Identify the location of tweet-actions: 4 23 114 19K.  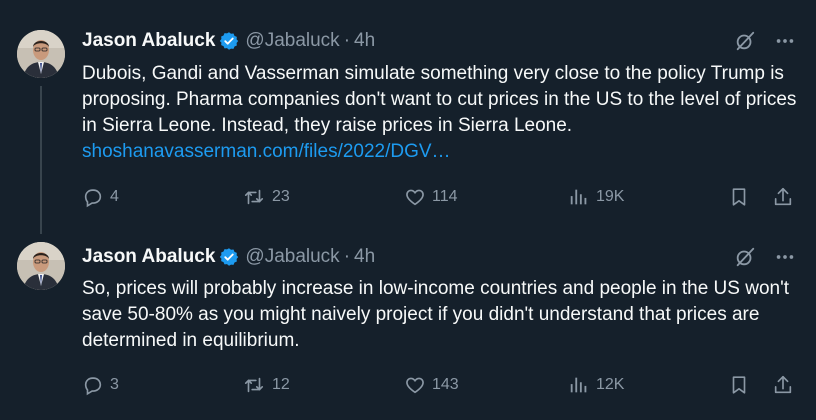
(439, 198).